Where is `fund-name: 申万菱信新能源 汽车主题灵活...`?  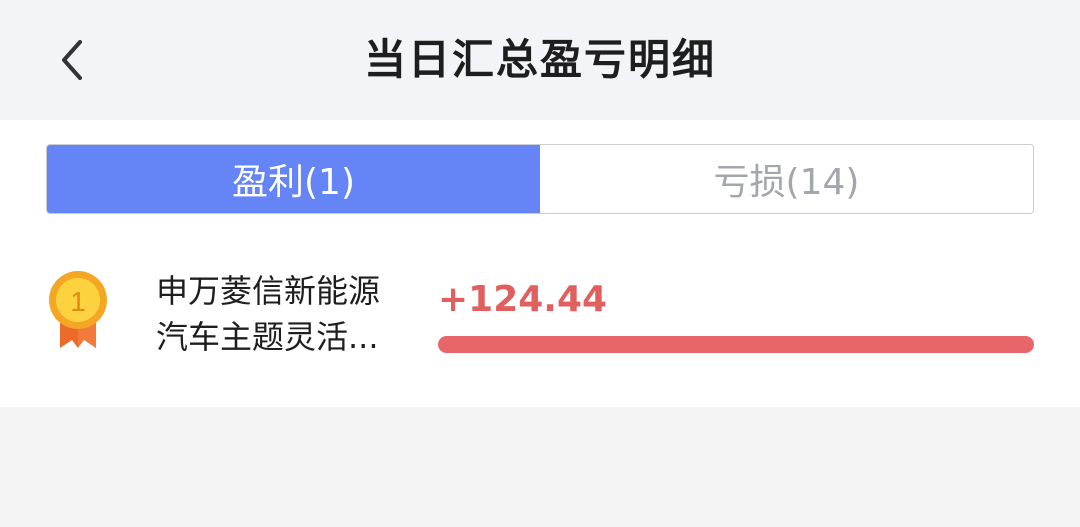 fund-name: 申万菱信新能源 汽车主题灵活... is located at coordinates (284, 314).